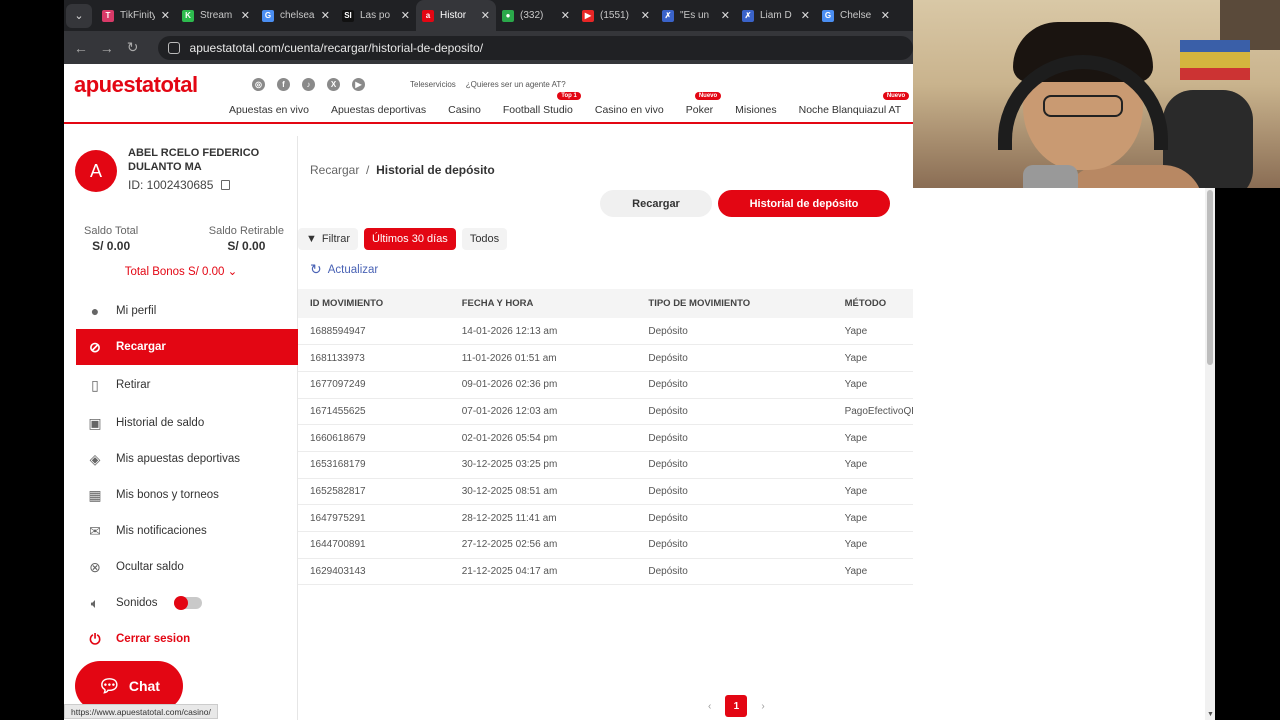  I want to click on sound-toggle, so click(187, 603).